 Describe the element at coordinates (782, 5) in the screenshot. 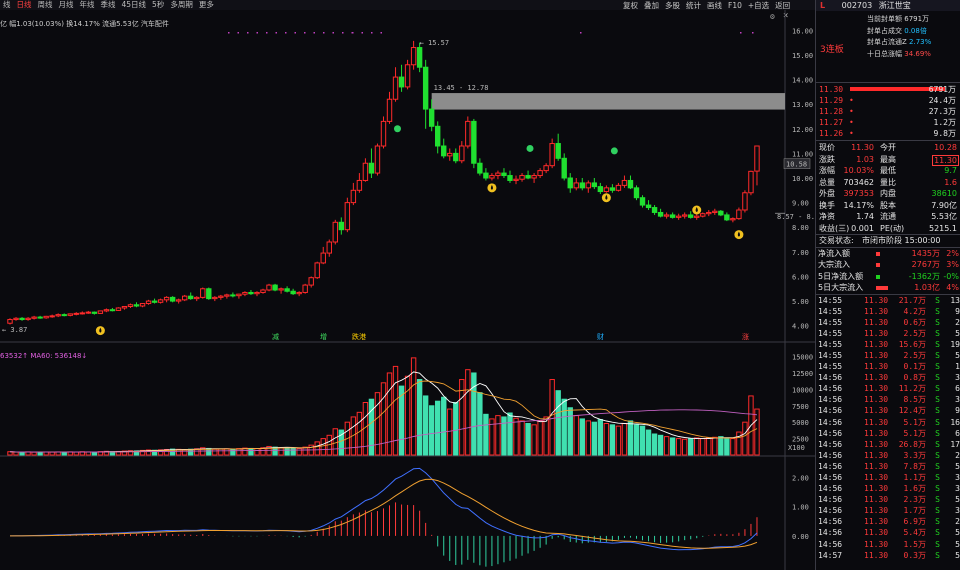

I see `tool-button-7: 返回` at that location.